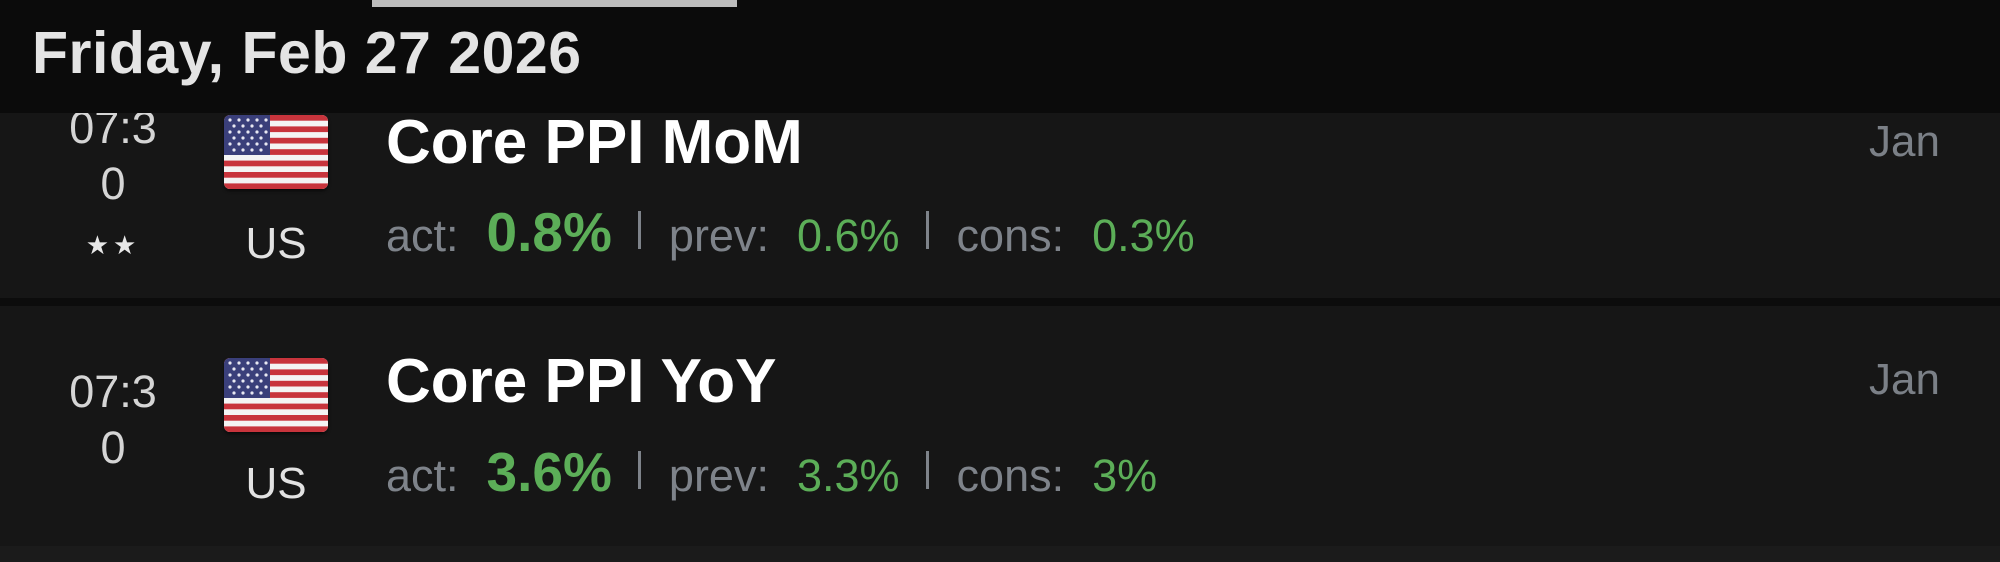 The image size is (2000, 562). I want to click on actual-value: 0.8%, so click(549, 232).